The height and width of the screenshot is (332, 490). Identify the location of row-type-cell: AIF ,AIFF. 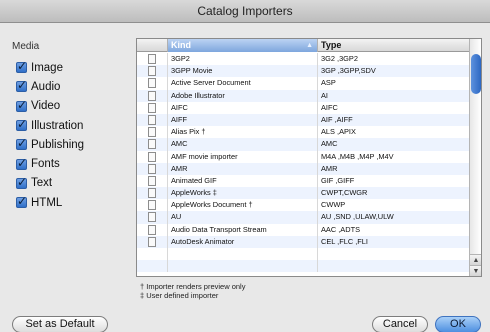
(337, 119).